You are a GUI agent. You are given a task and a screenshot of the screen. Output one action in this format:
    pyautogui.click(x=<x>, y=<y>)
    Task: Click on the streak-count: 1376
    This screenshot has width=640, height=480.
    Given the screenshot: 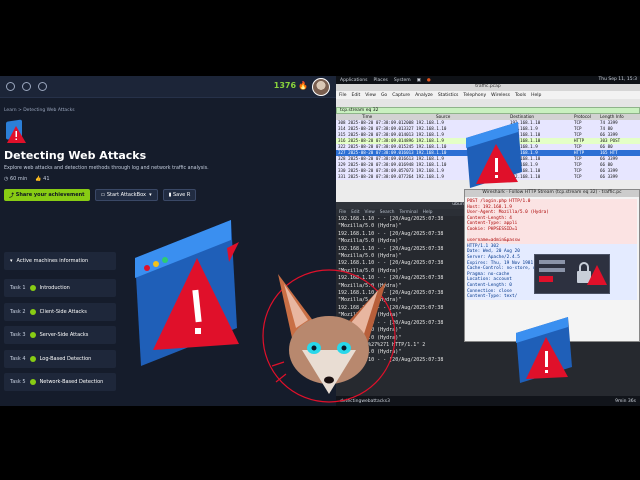 What is the action you would take?
    pyautogui.click(x=285, y=85)
    